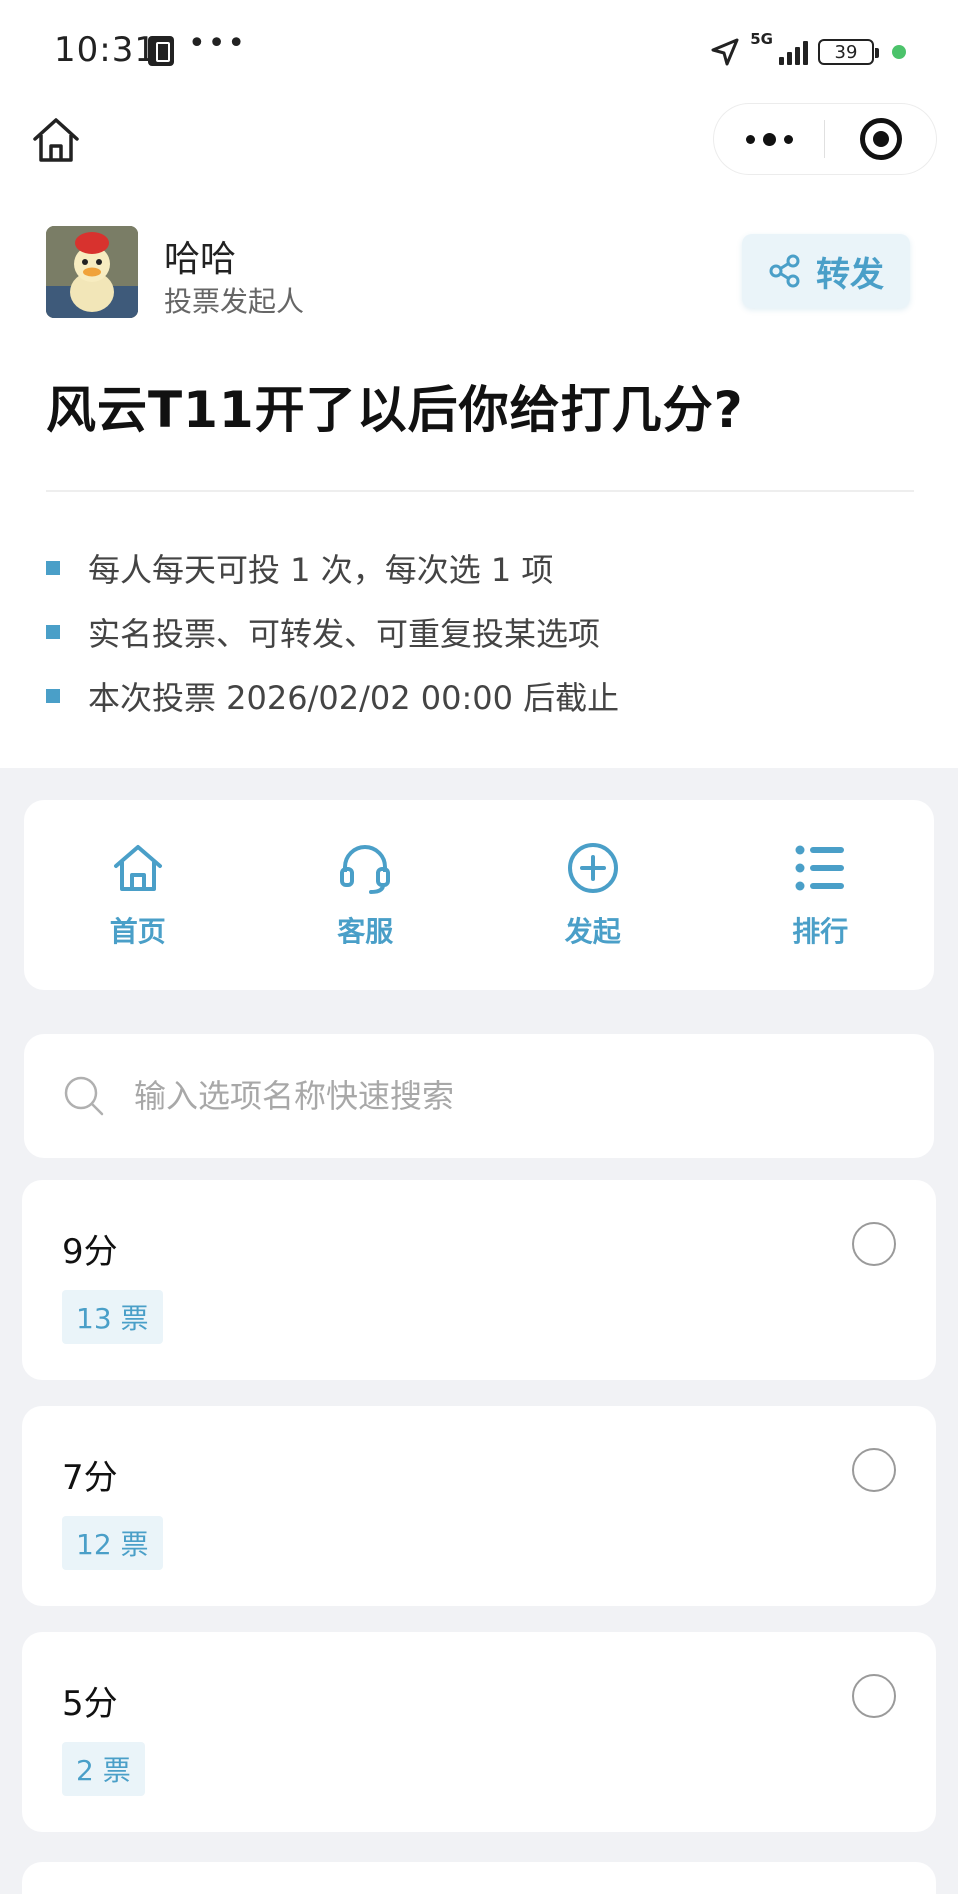 This screenshot has width=958, height=1894. What do you see at coordinates (90, 1478) in the screenshot?
I see `option-name: 7分` at bounding box center [90, 1478].